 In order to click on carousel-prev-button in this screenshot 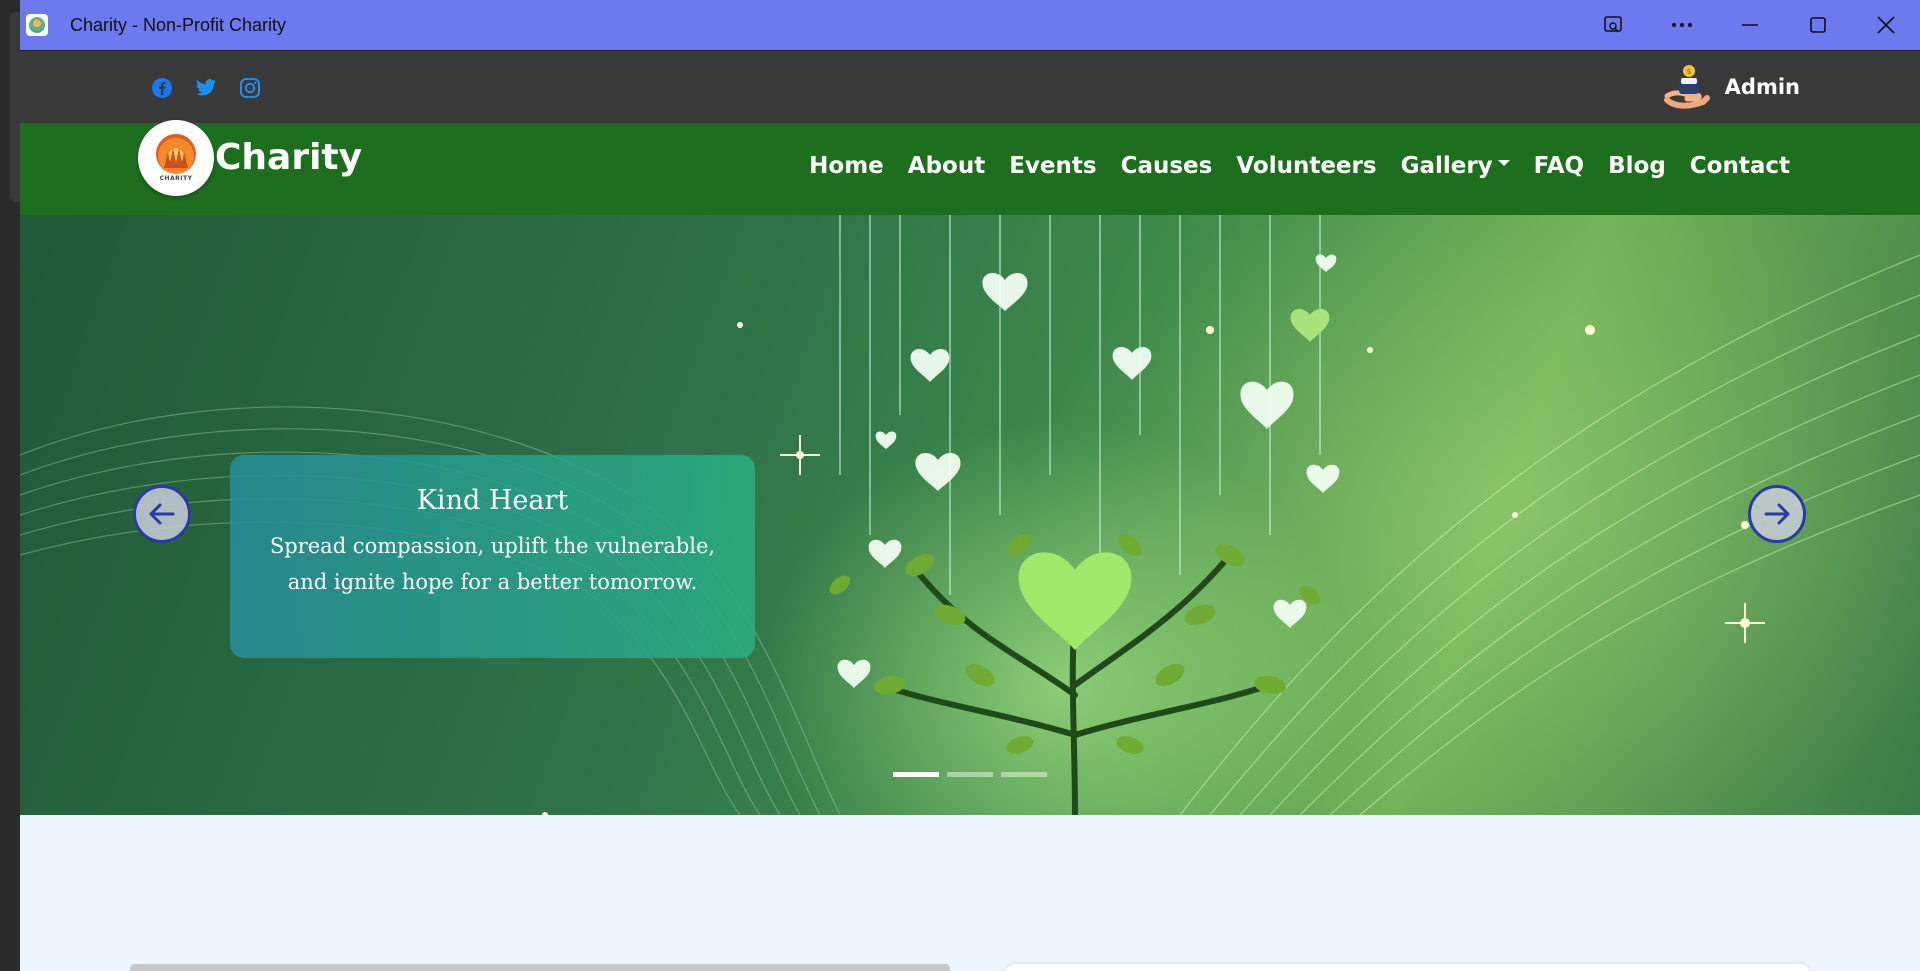, I will do `click(162, 514)`.